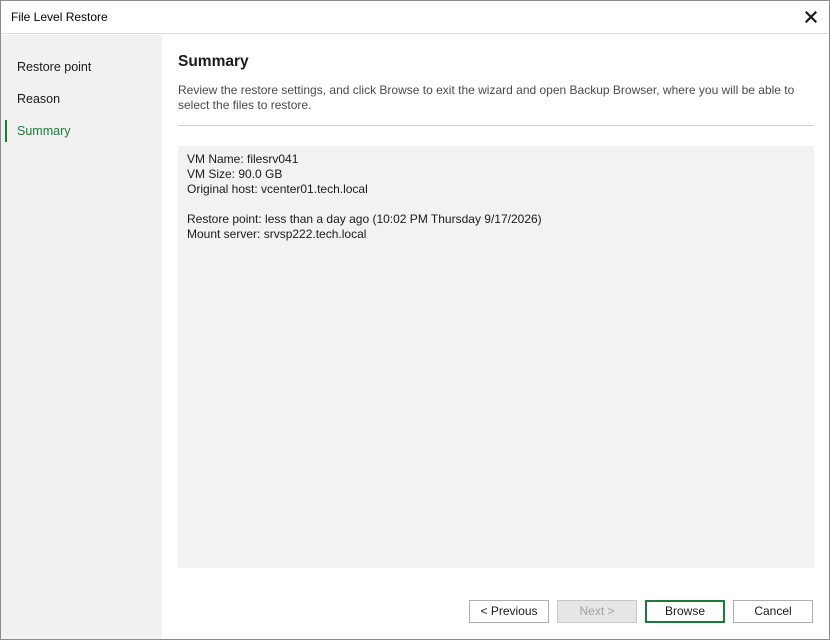 The image size is (830, 640). What do you see at coordinates (597, 611) in the screenshot?
I see `next-button: Next >` at bounding box center [597, 611].